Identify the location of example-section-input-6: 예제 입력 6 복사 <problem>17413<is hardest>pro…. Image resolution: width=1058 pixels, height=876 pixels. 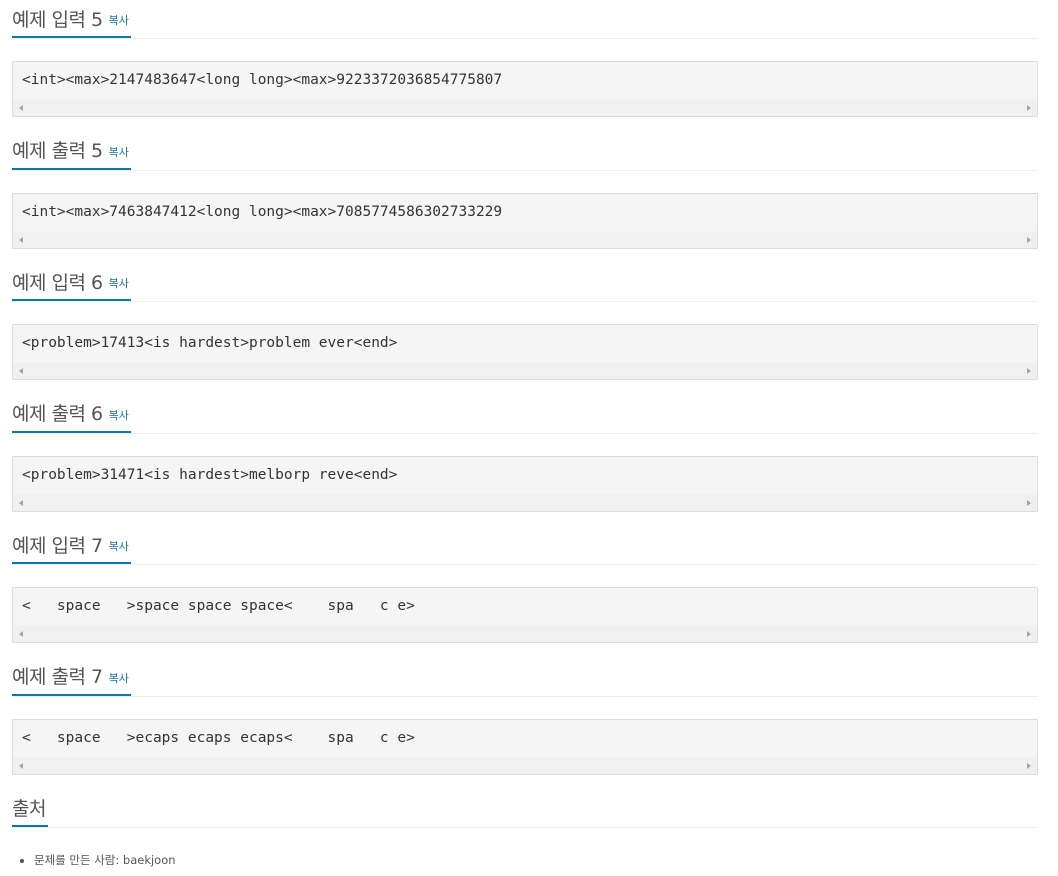
(525, 329).